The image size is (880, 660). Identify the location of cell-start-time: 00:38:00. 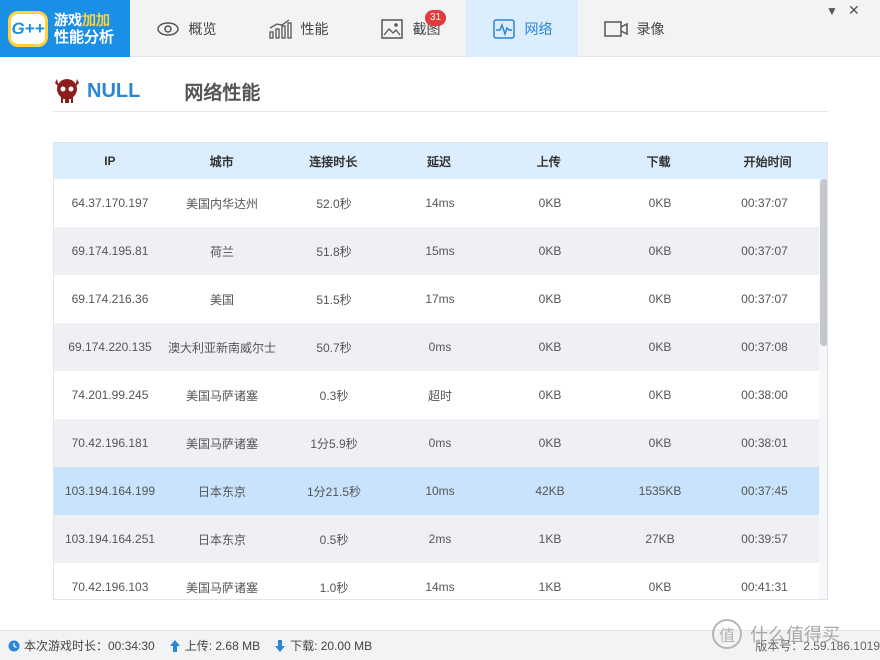
(764, 395).